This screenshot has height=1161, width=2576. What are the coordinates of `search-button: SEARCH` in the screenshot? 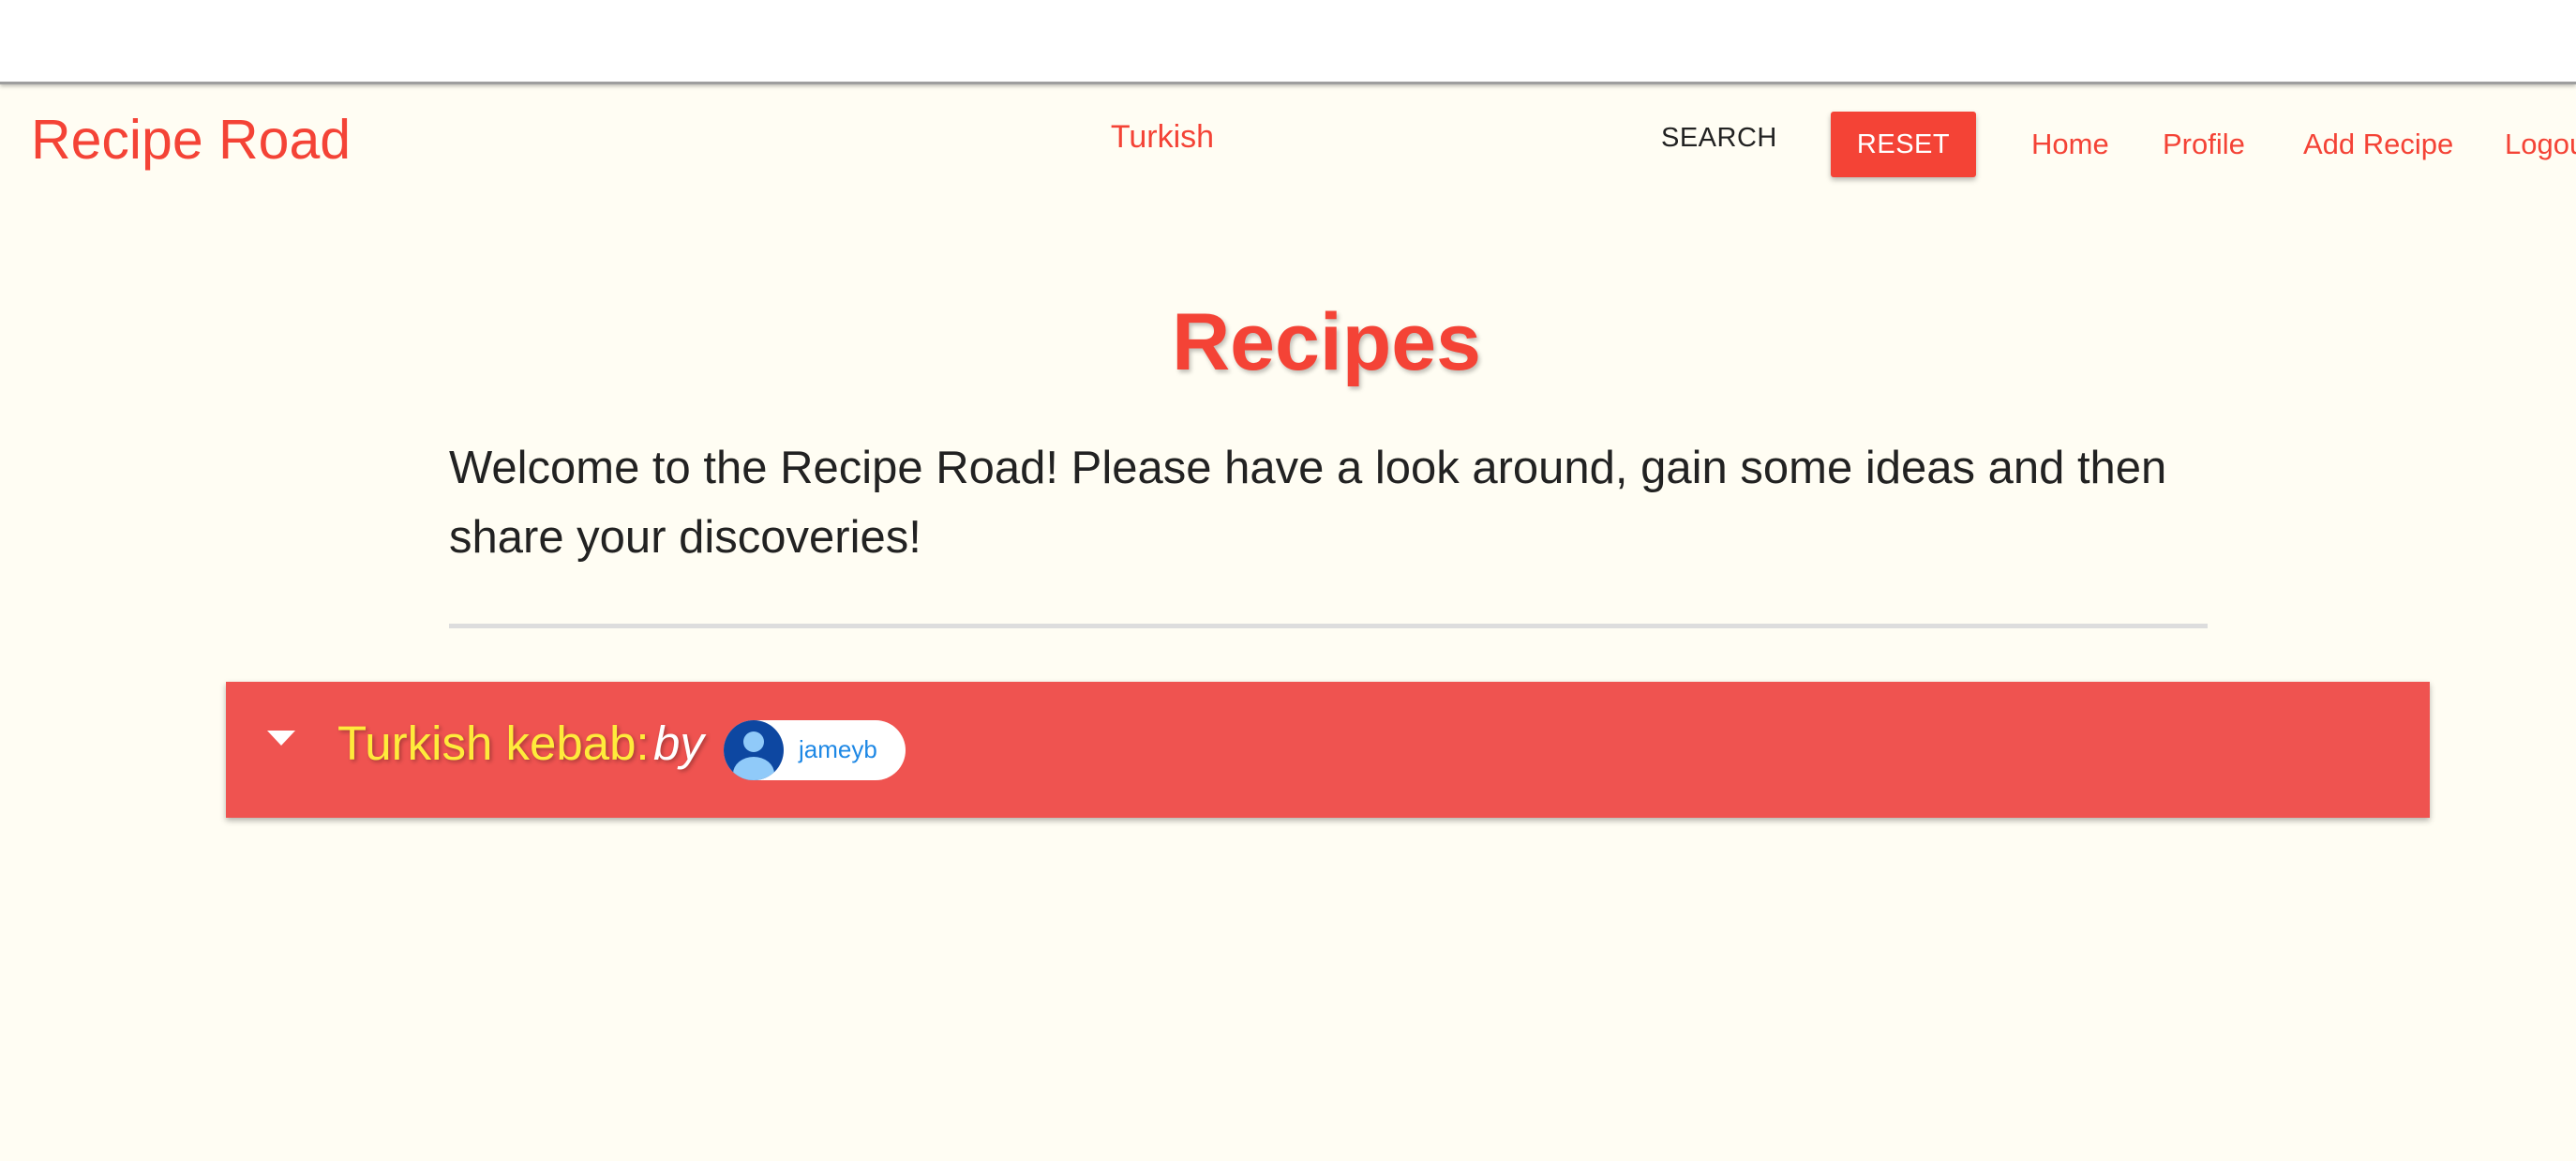 It's located at (1720, 138).